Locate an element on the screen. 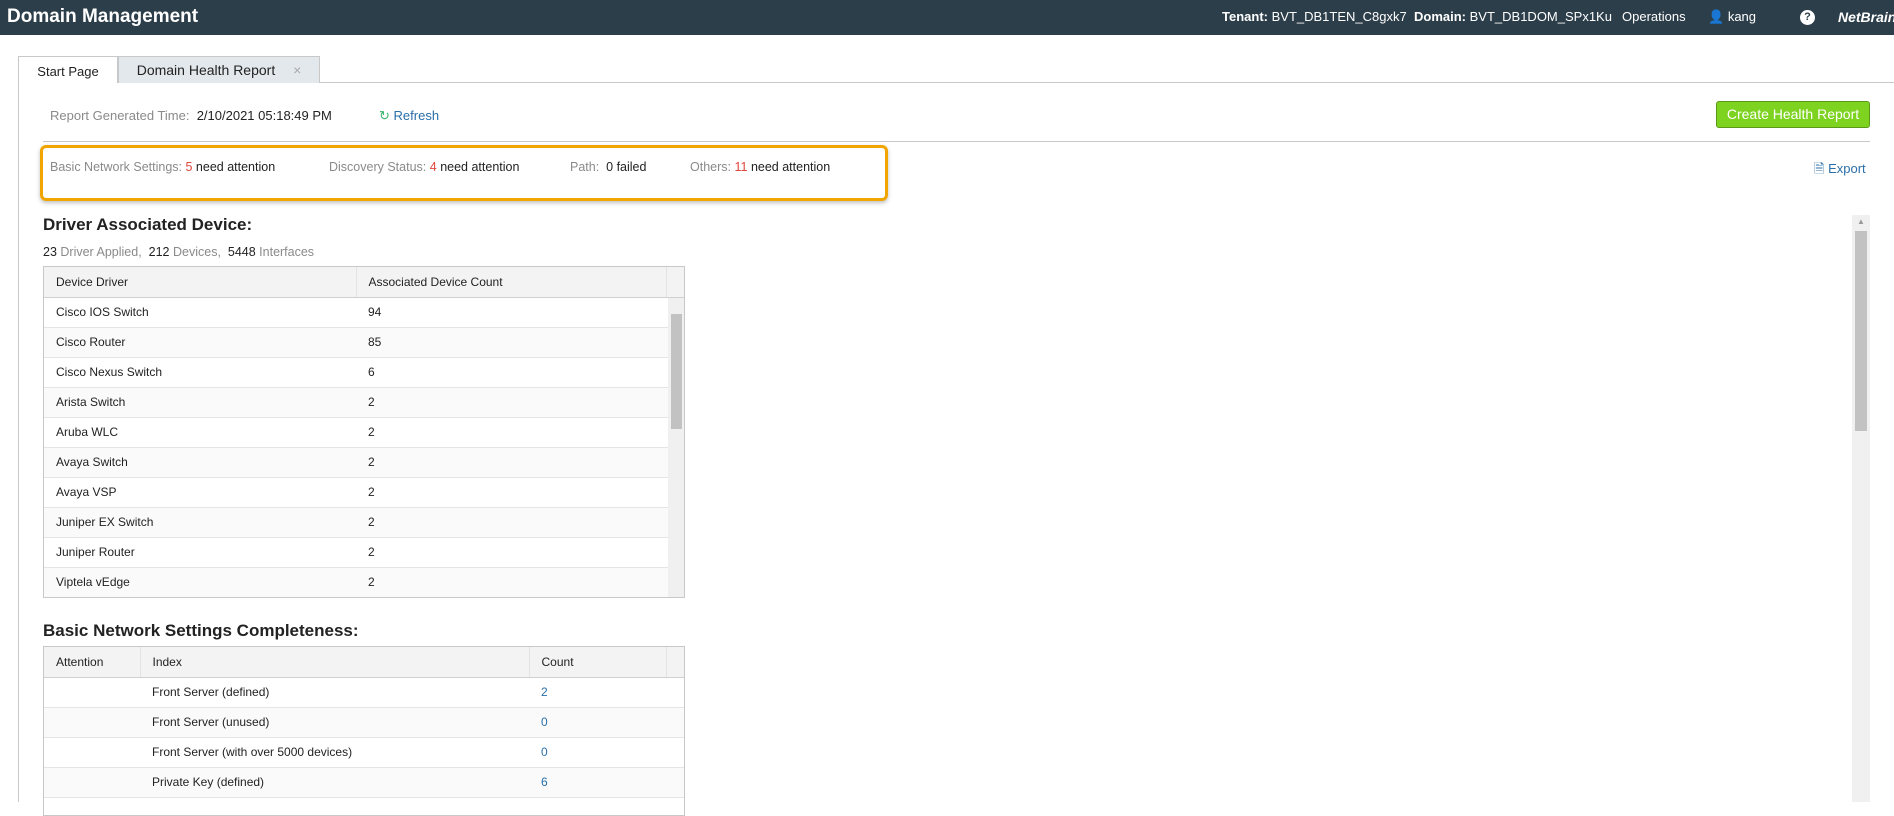 Image resolution: width=1894 pixels, height=816 pixels. tenant-value: BVT_DB1TEN_C8gxk7 is located at coordinates (1339, 16).